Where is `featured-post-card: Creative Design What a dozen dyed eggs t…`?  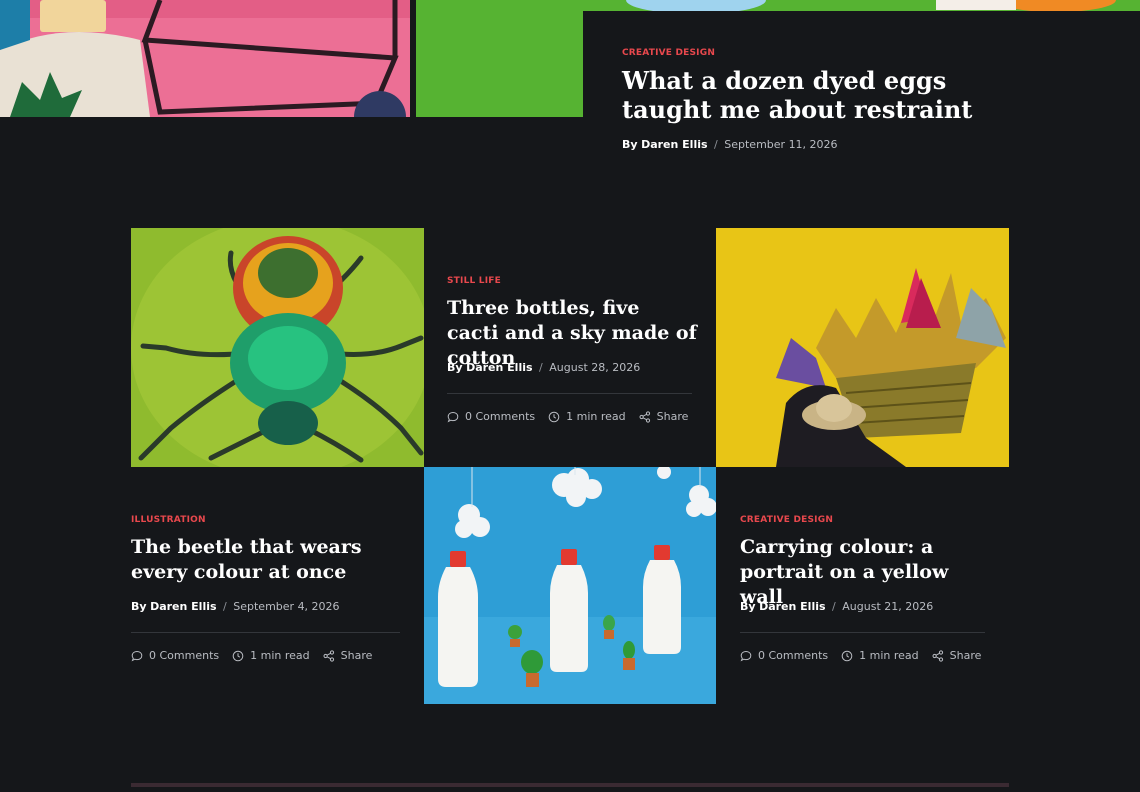
featured-post-card: Creative Design What a dozen dyed eggs t… is located at coordinates (861, 96).